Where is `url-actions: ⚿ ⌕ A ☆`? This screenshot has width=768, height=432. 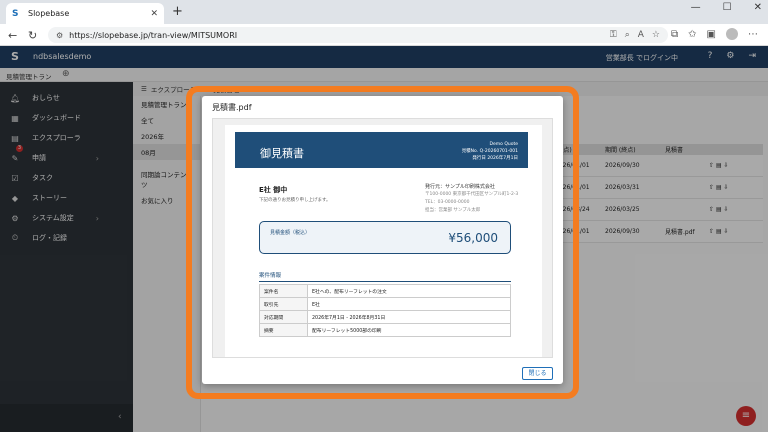 url-actions: ⚿ ⌕ A ☆ is located at coordinates (635, 35).